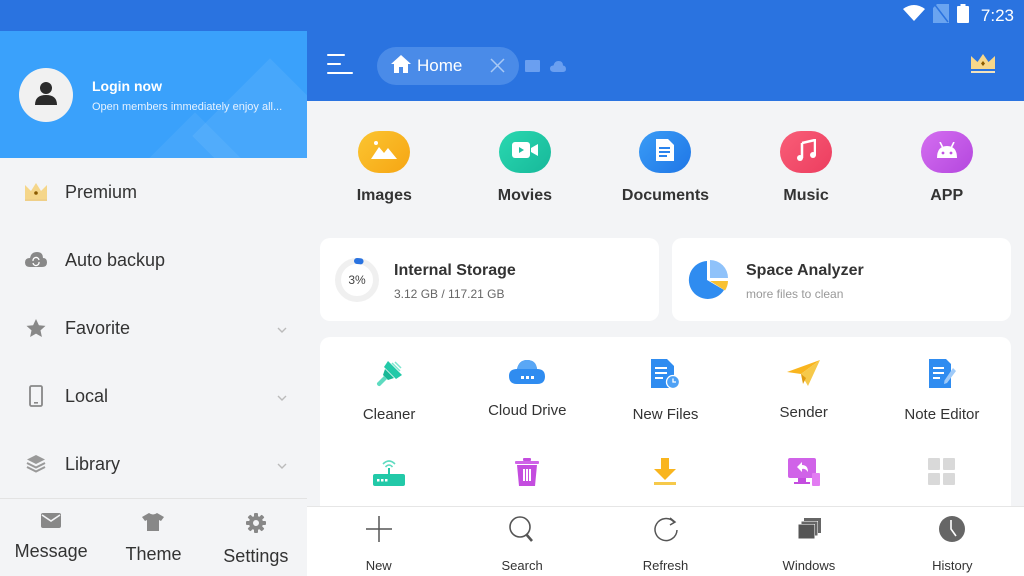 The image size is (1024, 576). I want to click on message-label: Message, so click(51, 551).